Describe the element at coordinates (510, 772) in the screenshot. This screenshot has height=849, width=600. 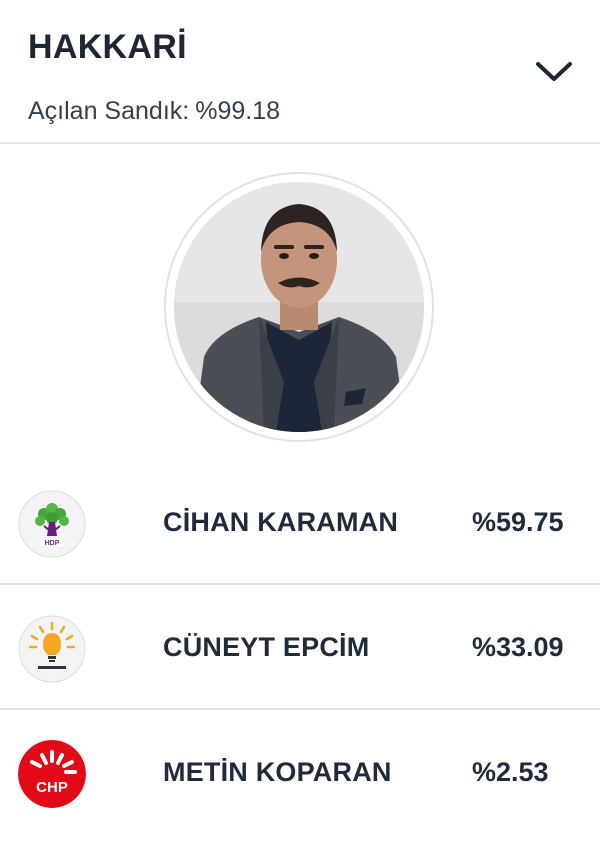
I see `candidate-percent: %2.53` at that location.